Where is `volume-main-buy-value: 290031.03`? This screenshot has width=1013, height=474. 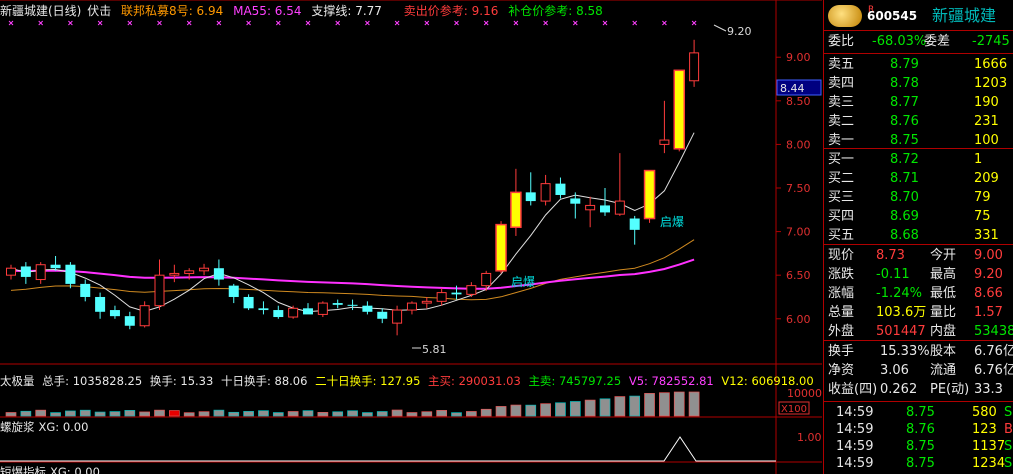 volume-main-buy-value: 290031.03 is located at coordinates (489, 381).